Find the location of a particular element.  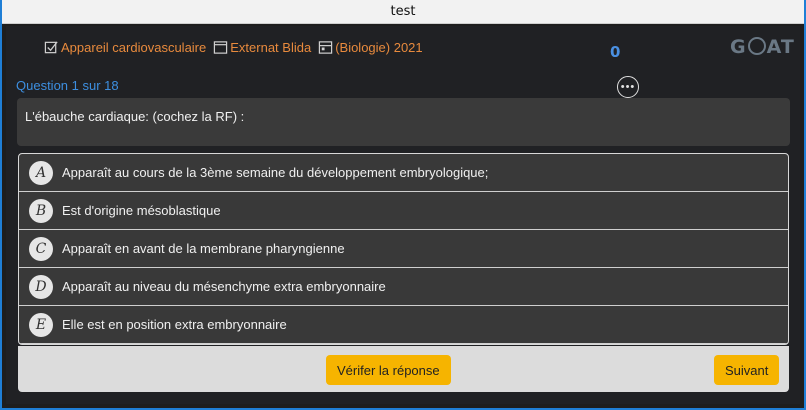

checkbox-icon is located at coordinates (51, 47).